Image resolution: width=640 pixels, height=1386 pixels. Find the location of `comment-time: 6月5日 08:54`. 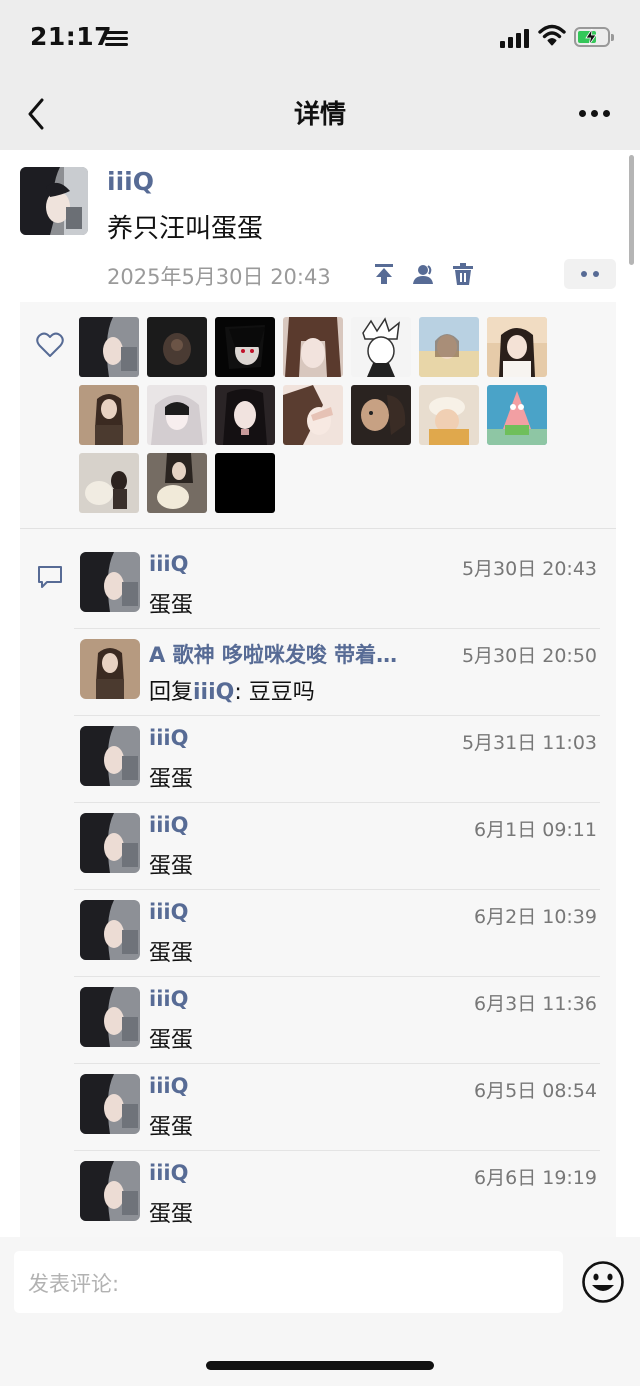

comment-time: 6月5日 08:54 is located at coordinates (535, 1091).